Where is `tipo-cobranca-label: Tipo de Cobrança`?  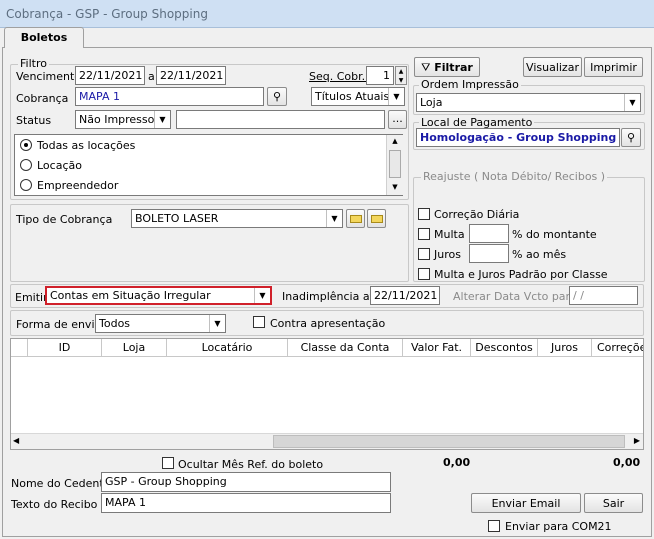 tipo-cobranca-label: Tipo de Cobrança is located at coordinates (64, 219).